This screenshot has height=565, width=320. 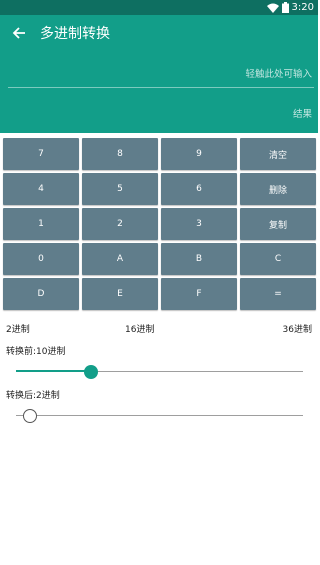 I want to click on to-base-slider, so click(x=159, y=416).